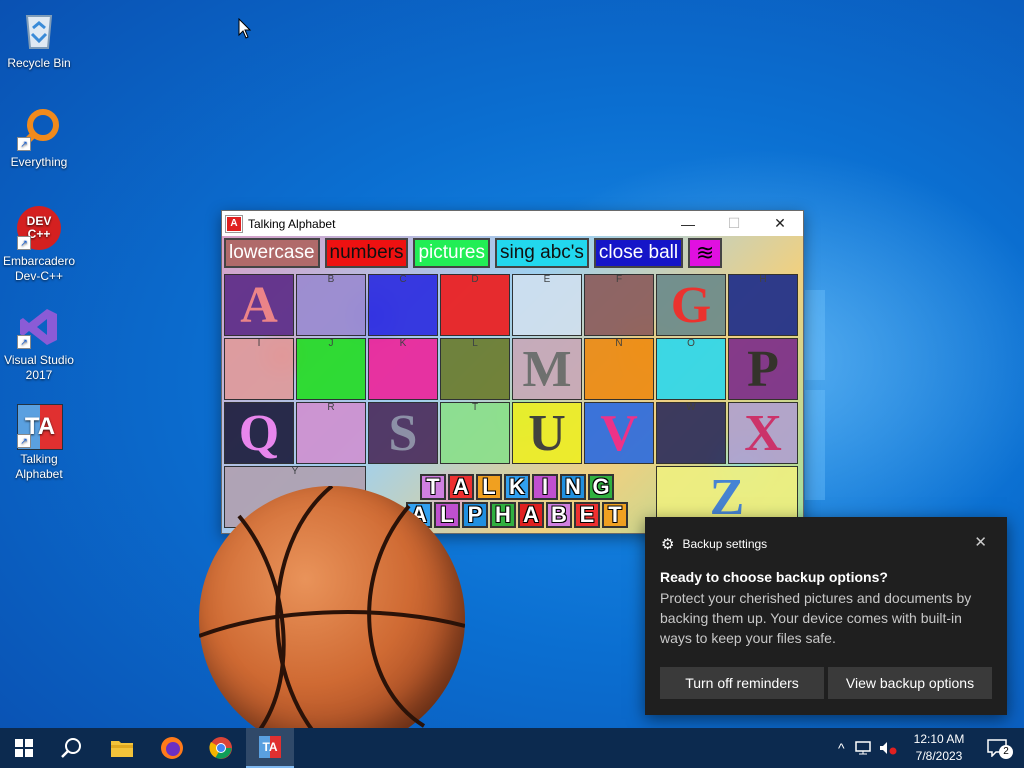 The image size is (1024, 768). I want to click on desktop-icon-recycle-bin: Recycle Bin, so click(39, 39).